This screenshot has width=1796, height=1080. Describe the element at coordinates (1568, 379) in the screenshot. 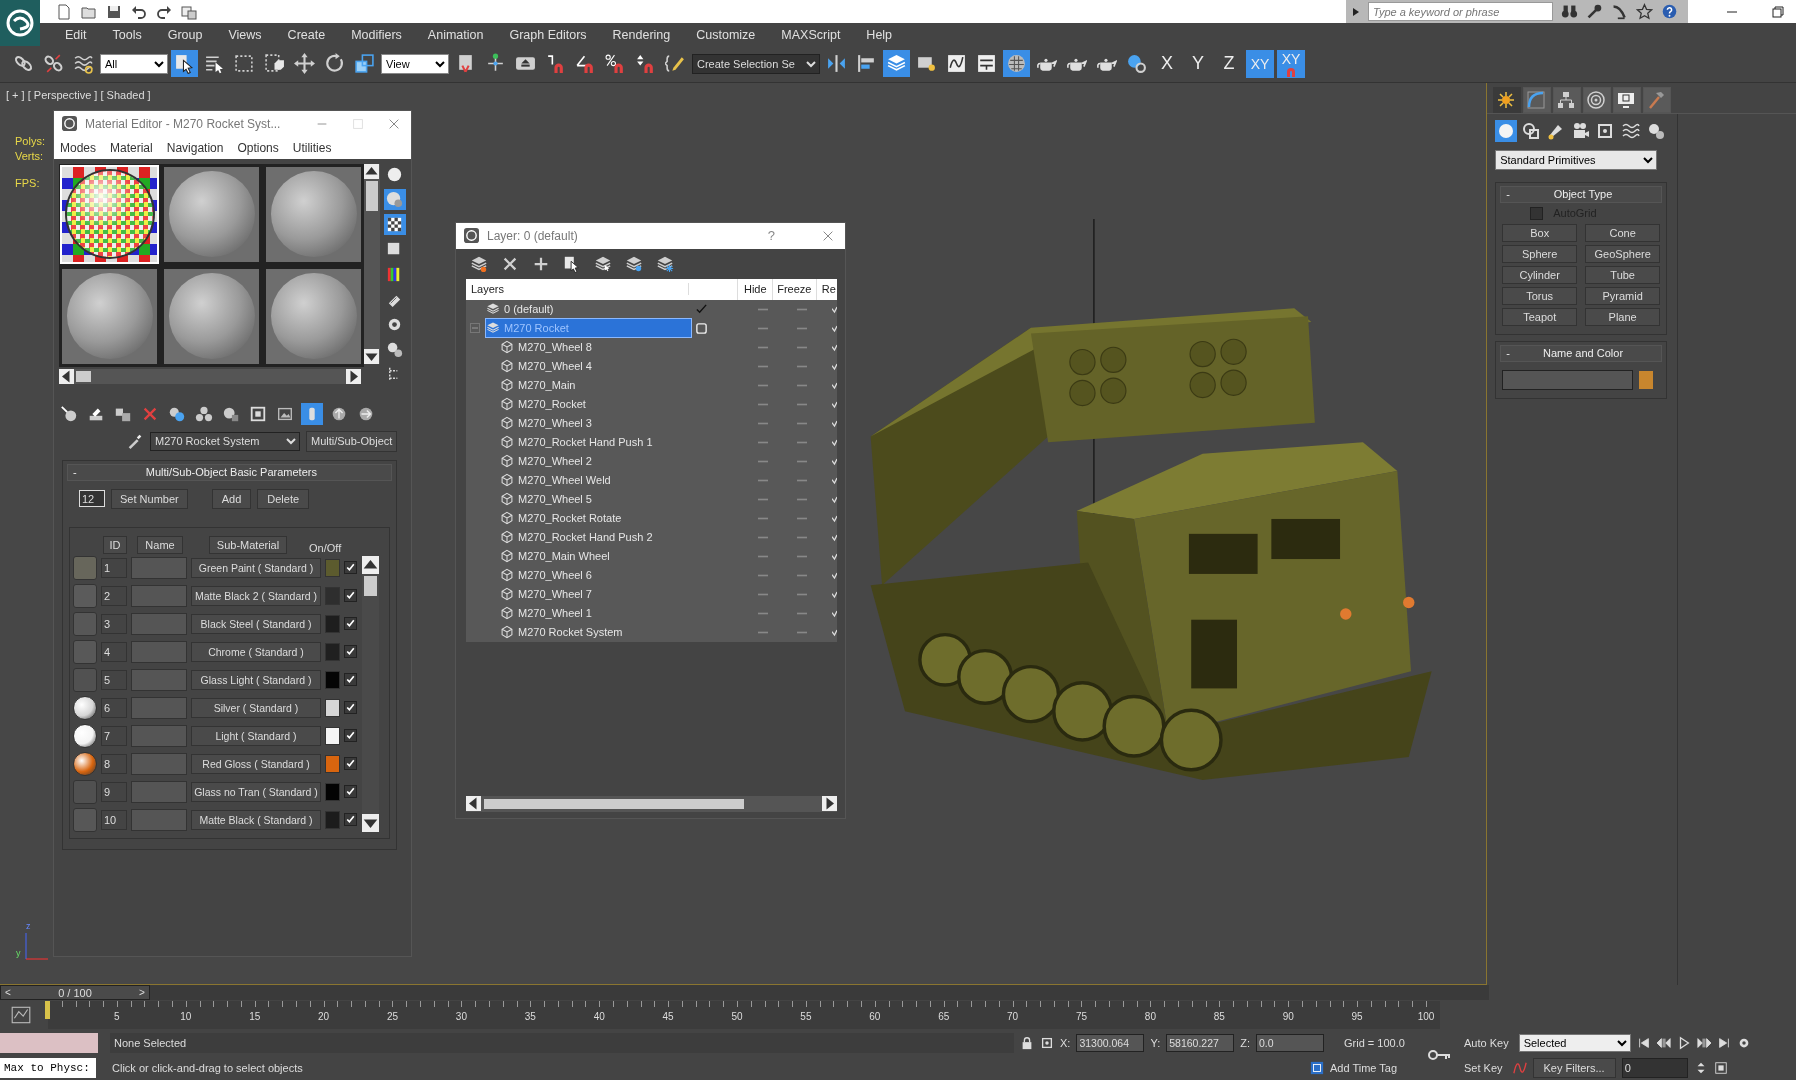

I see `object-name-field` at that location.